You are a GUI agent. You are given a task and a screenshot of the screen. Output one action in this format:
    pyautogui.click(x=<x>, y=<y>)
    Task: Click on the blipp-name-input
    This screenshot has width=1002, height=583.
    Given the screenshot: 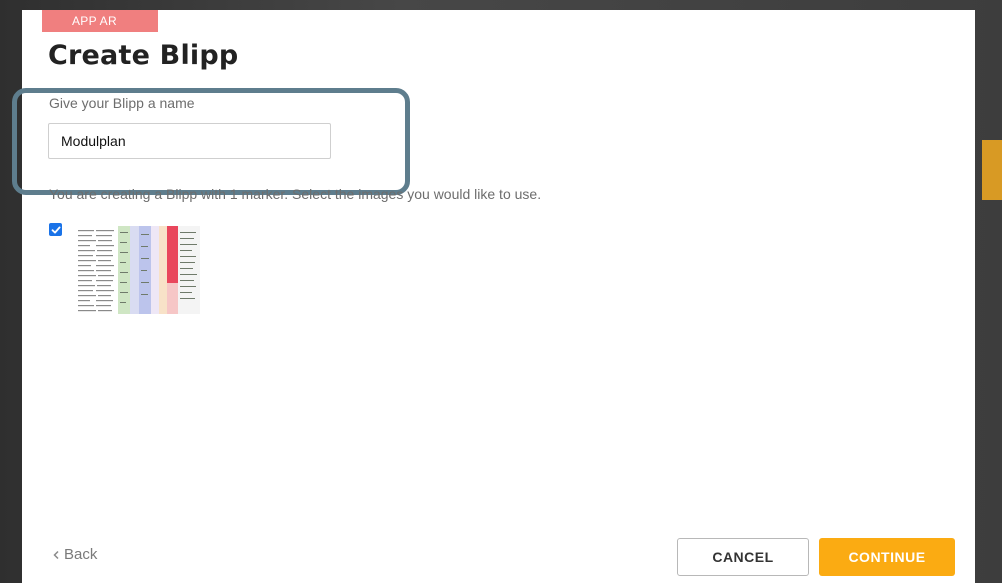 What is the action you would take?
    pyautogui.click(x=189, y=141)
    